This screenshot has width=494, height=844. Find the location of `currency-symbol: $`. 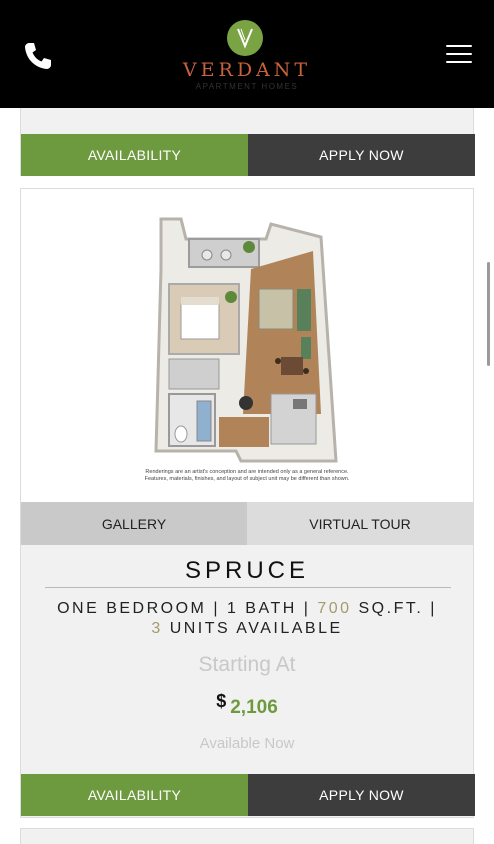

currency-symbol: $ is located at coordinates (221, 701).